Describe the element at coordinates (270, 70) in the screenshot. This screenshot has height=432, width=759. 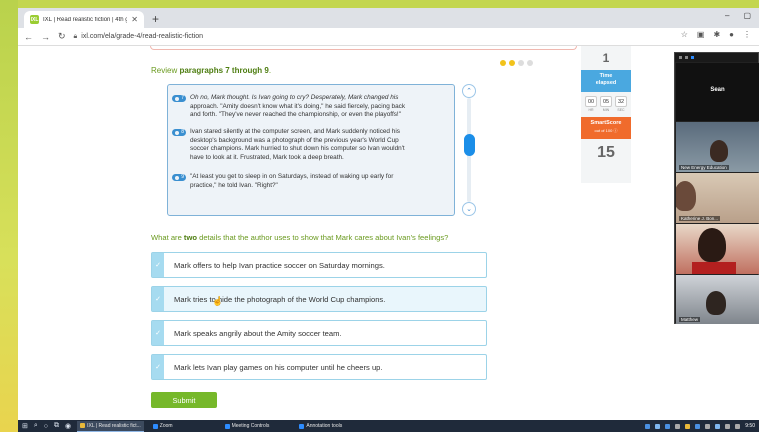
I see `review-suffix: .` at that location.